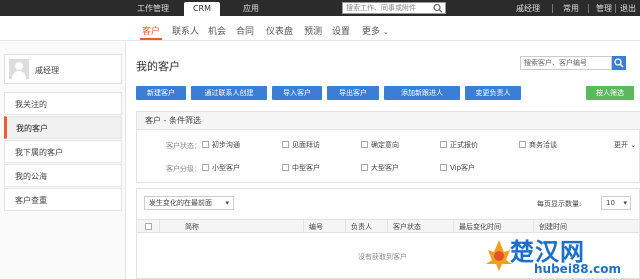 The image size is (640, 279). Describe the element at coordinates (320, 8) in the screenshot. I see `top-bar: 工作管理 CRM 应用 搜索工作、同事或附件 戚经理 常用 管理 退出` at that location.